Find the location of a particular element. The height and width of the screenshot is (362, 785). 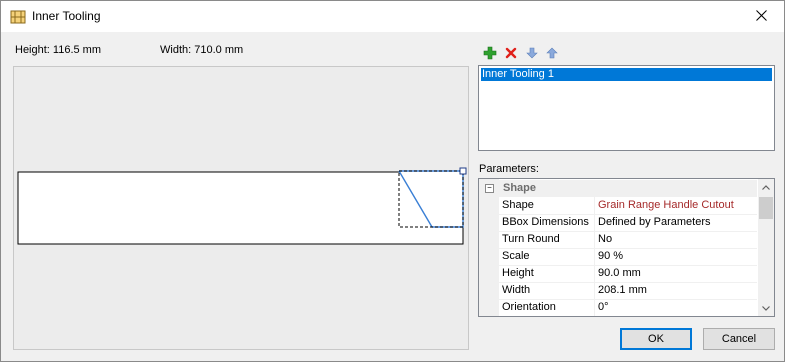

close-button is located at coordinates (761, 16).